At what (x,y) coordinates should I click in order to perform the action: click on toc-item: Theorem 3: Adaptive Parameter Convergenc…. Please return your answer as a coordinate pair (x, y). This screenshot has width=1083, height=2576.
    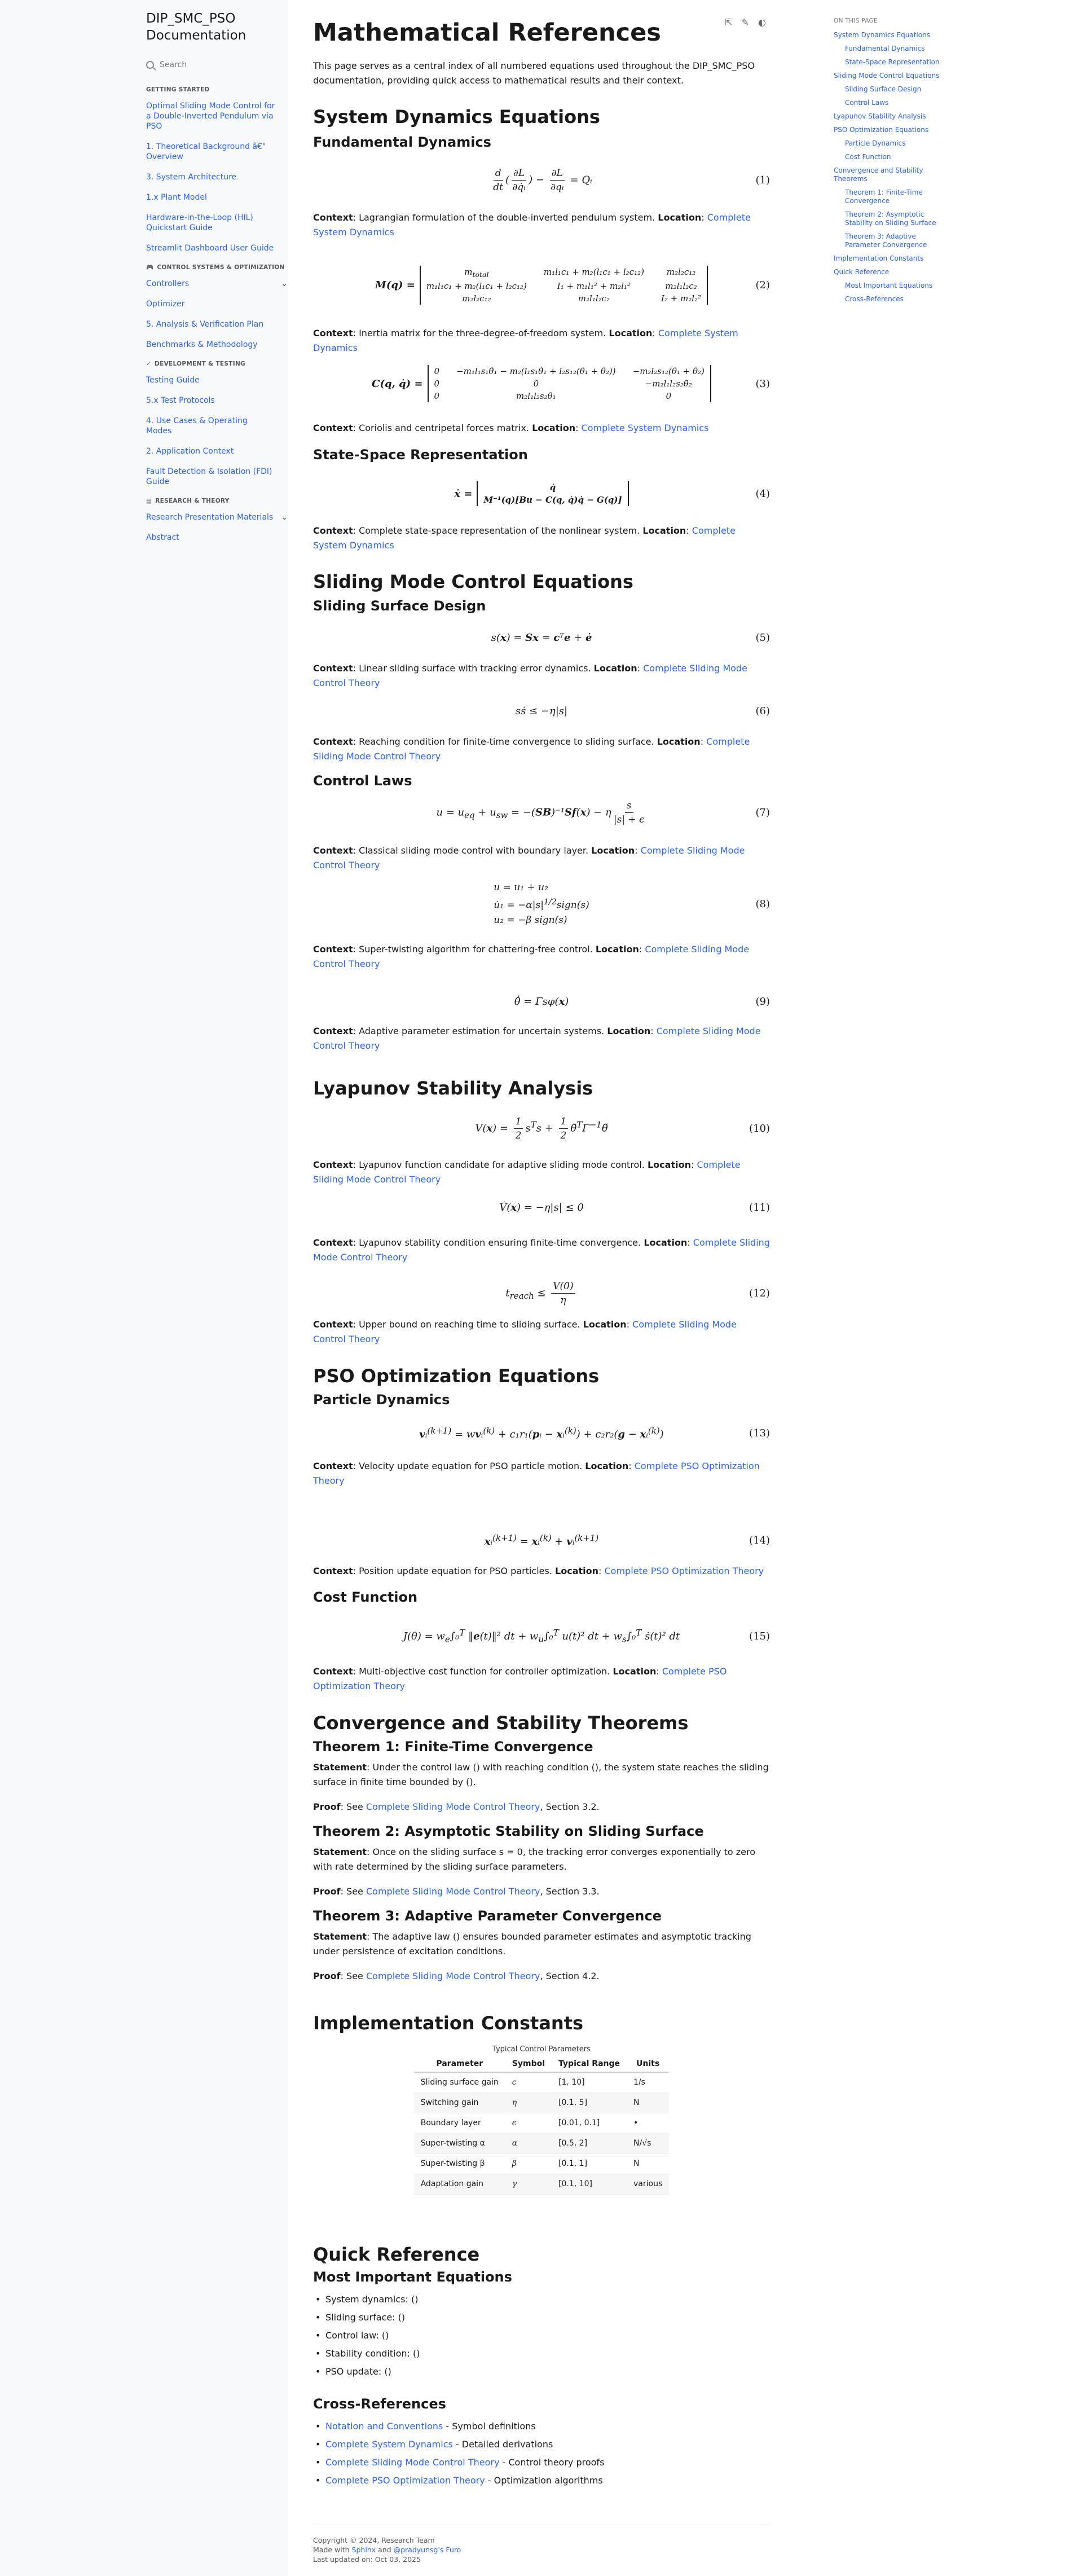
    Looking at the image, I should click on (893, 240).